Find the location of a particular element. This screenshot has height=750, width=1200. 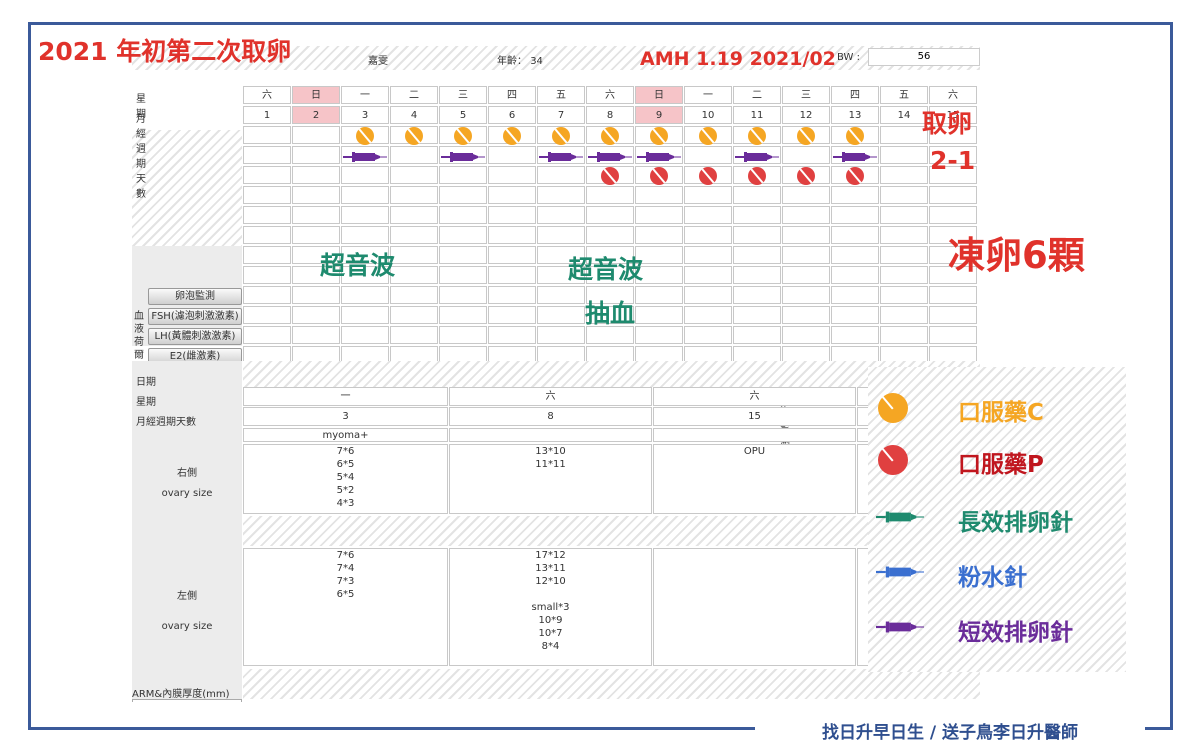

us-right-ovary-cell: OPU is located at coordinates (754, 479).